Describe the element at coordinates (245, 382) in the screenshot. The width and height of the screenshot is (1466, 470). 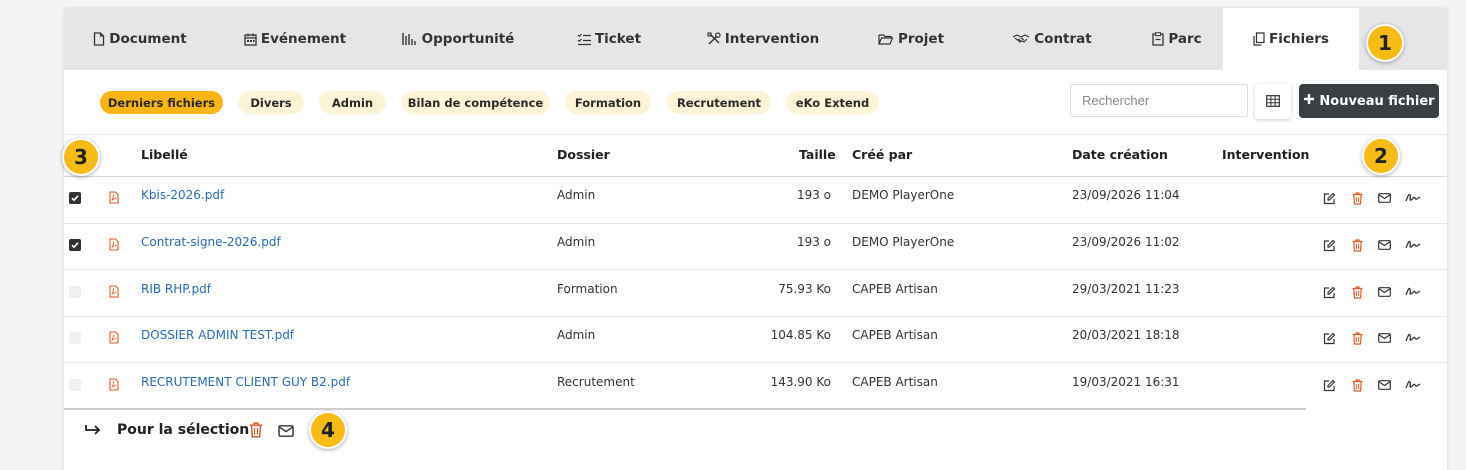
I see `file-name-link: RECRUTEMENT CLIENT GUY B2.pdf` at that location.